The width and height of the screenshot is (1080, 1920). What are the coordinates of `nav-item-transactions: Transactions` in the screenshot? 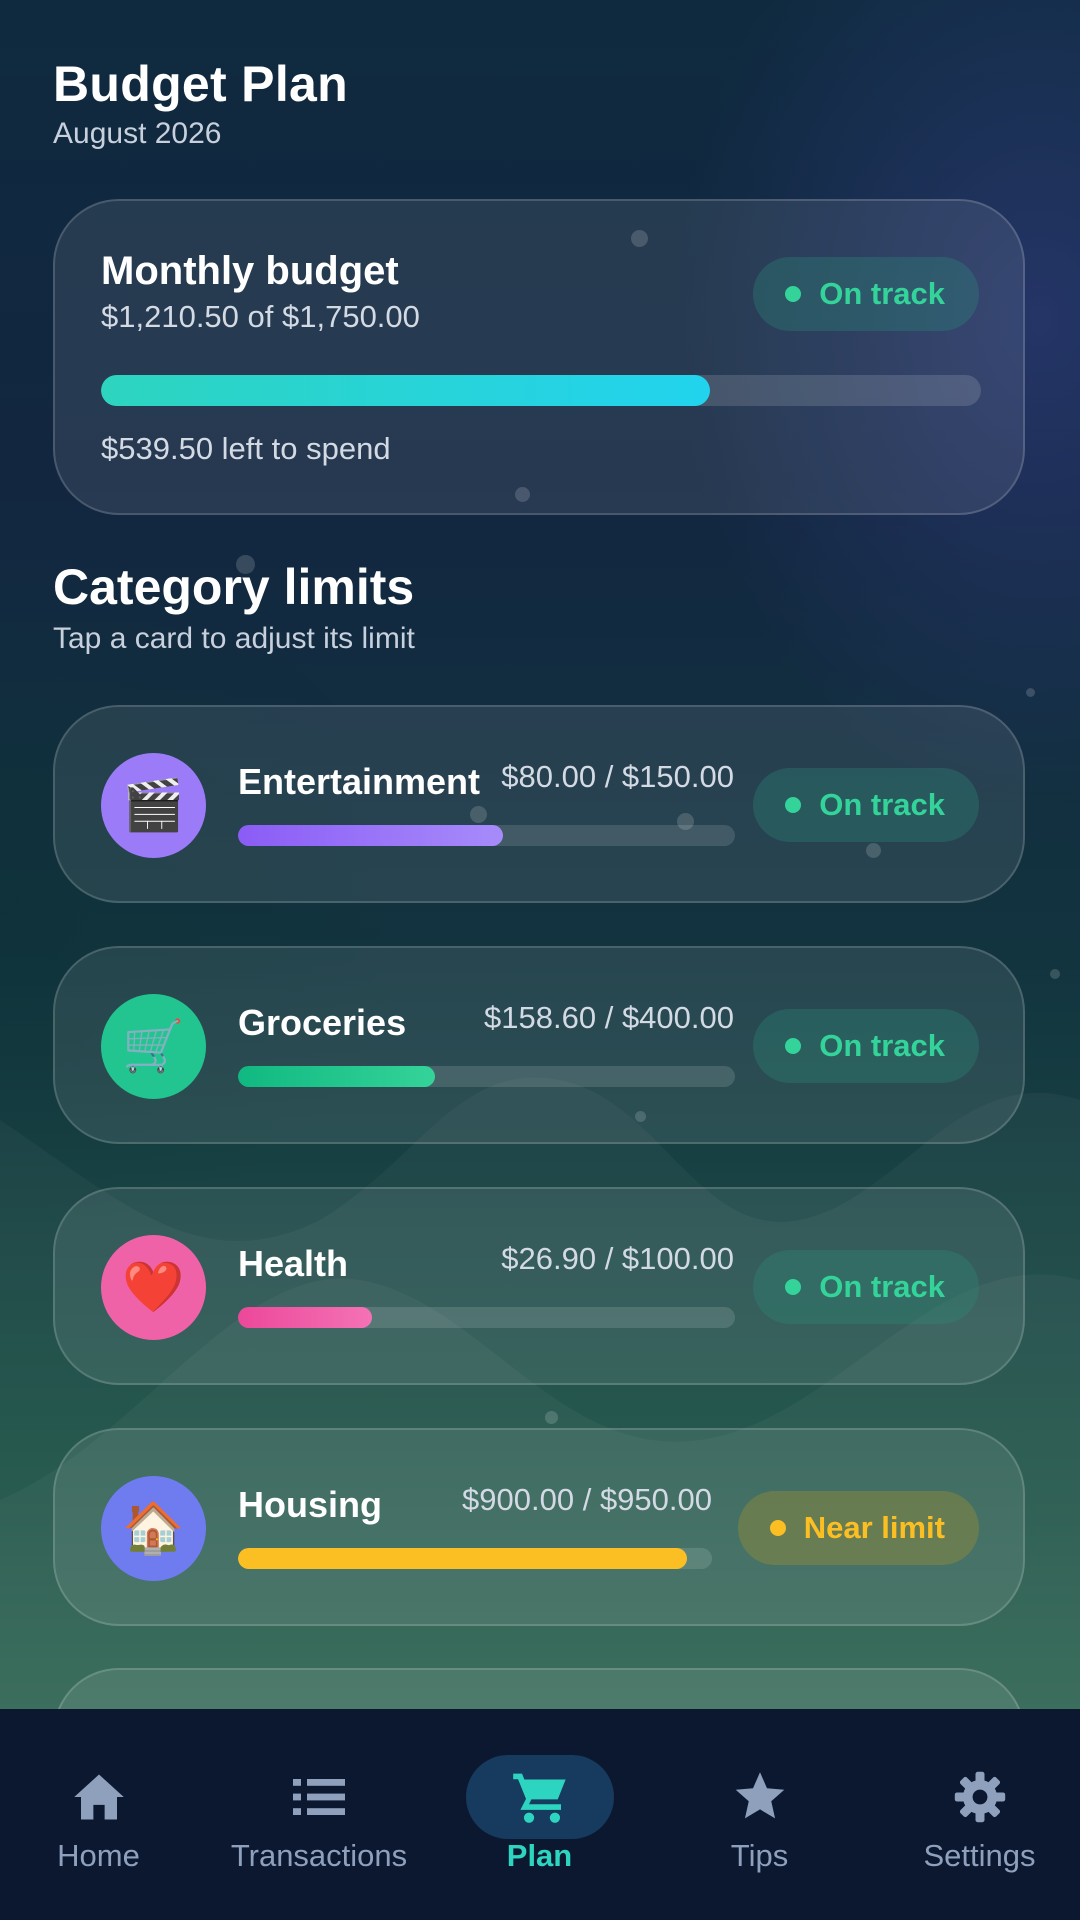 It's located at (319, 1814).